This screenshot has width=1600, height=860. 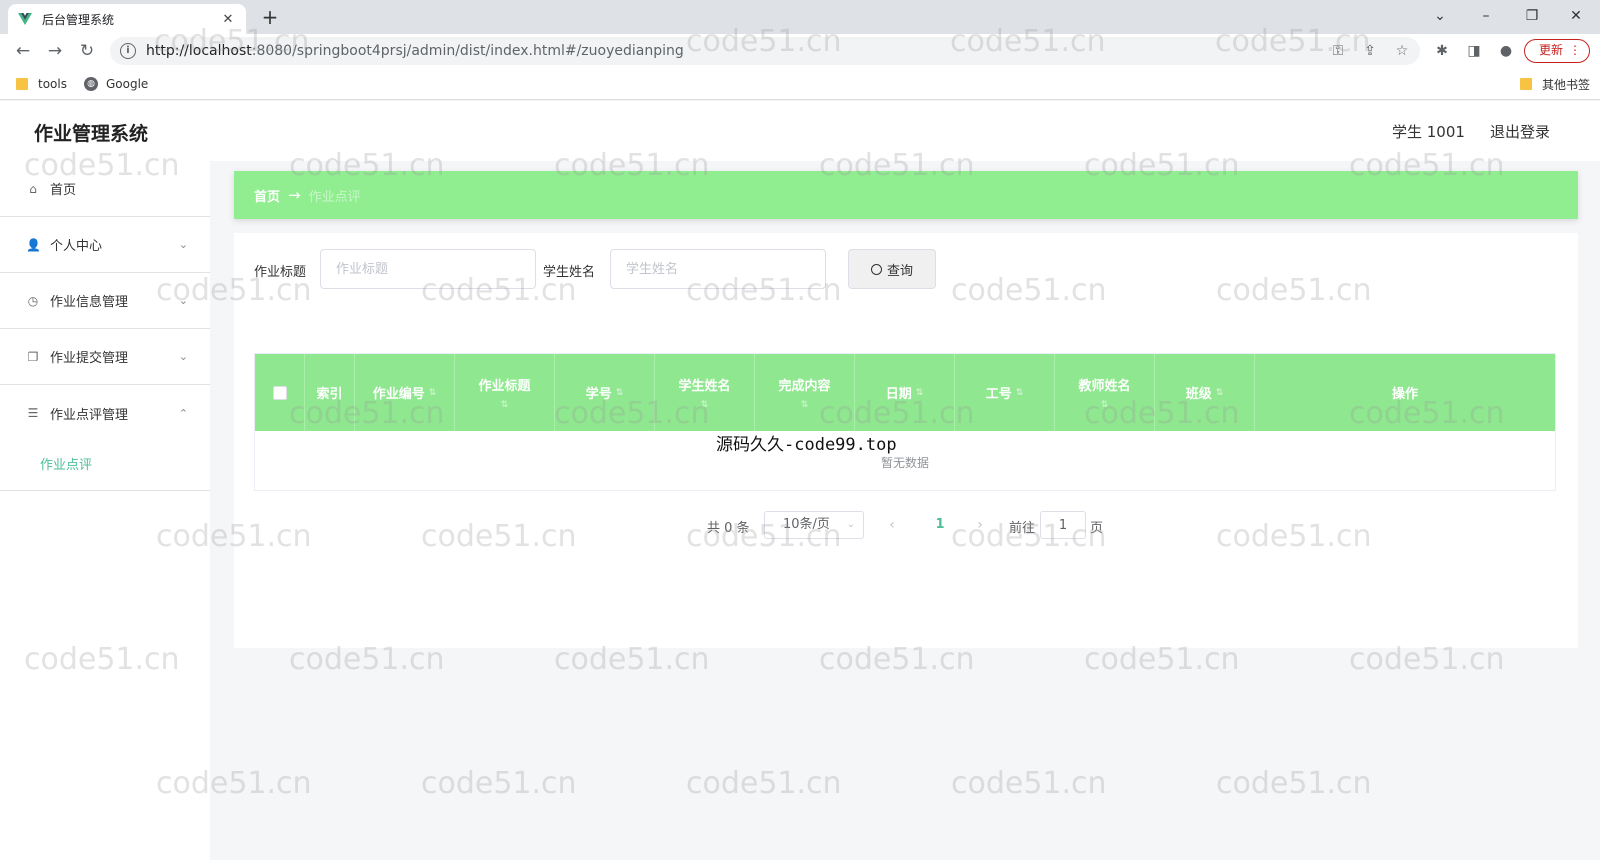 I want to click on col-header-label: 作业标题, so click(x=504, y=386).